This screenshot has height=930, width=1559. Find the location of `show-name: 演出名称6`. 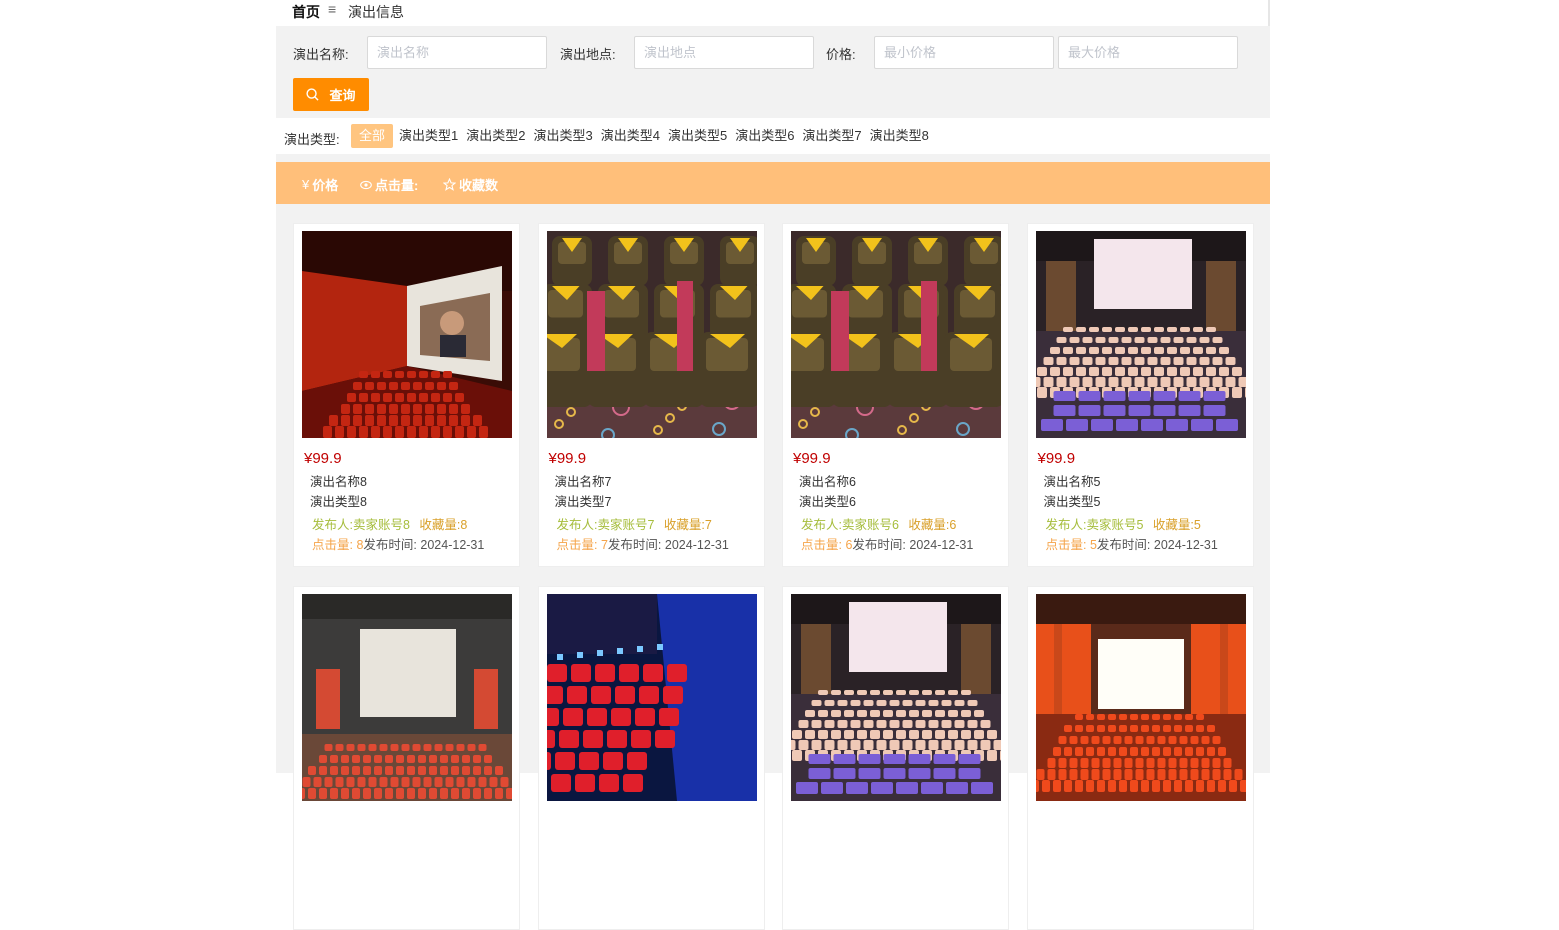

show-name: 演出名称6 is located at coordinates (827, 482).